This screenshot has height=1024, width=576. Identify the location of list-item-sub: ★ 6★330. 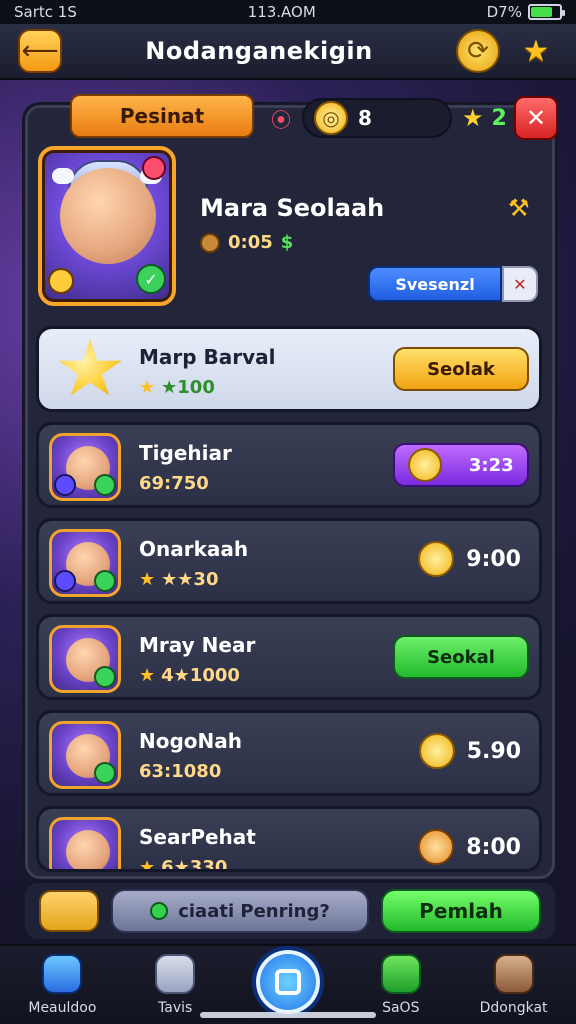
(183, 864).